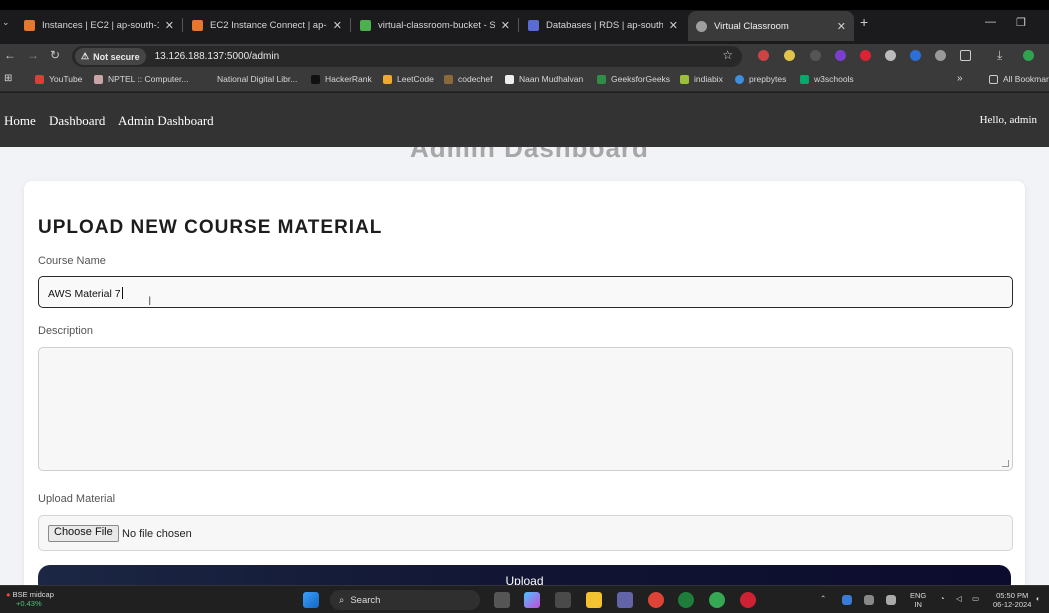 The height and width of the screenshot is (613, 1049). What do you see at coordinates (633, 79) in the screenshot?
I see `bookmark-geeksforgeeks: GeeksforGeeks` at bounding box center [633, 79].